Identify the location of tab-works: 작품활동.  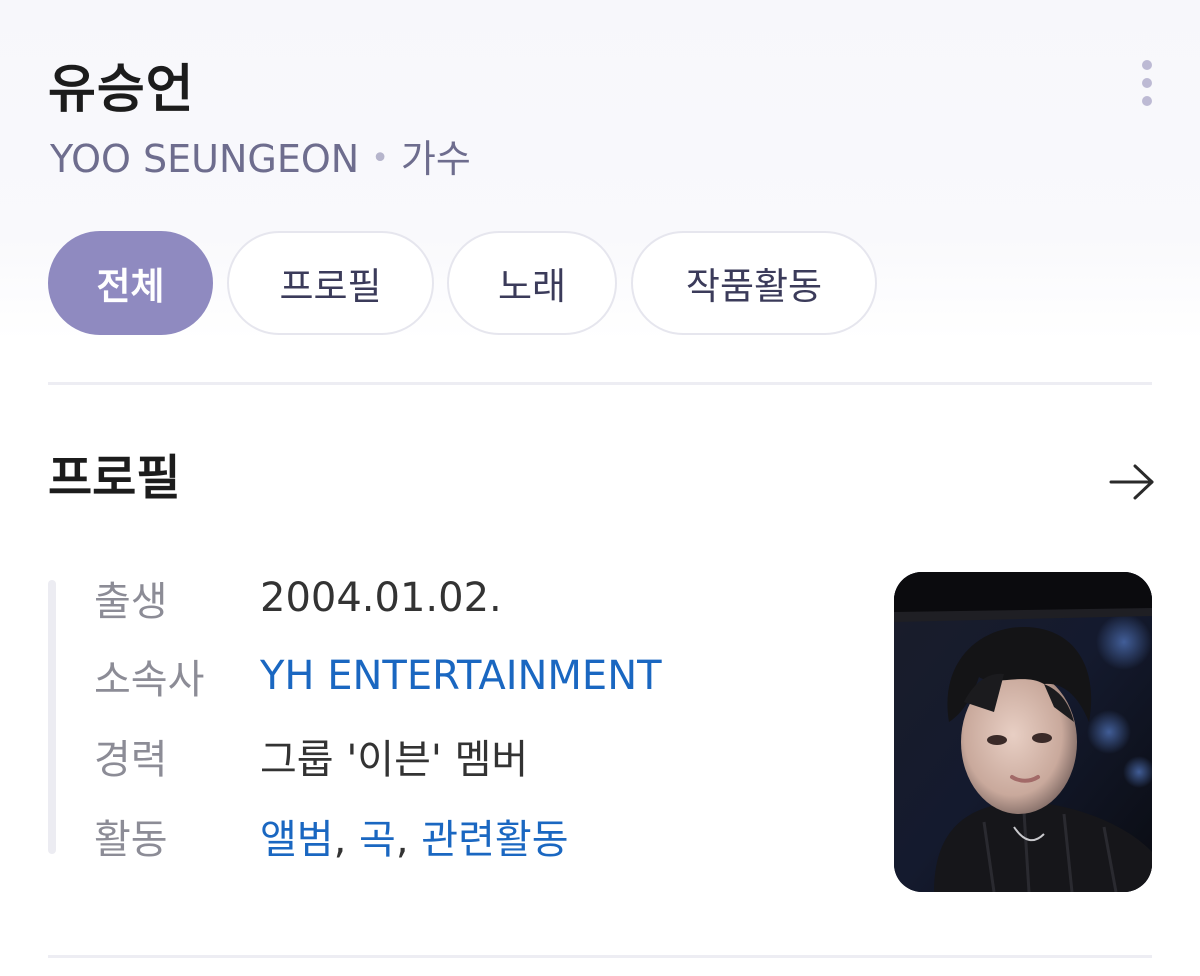
(754, 283).